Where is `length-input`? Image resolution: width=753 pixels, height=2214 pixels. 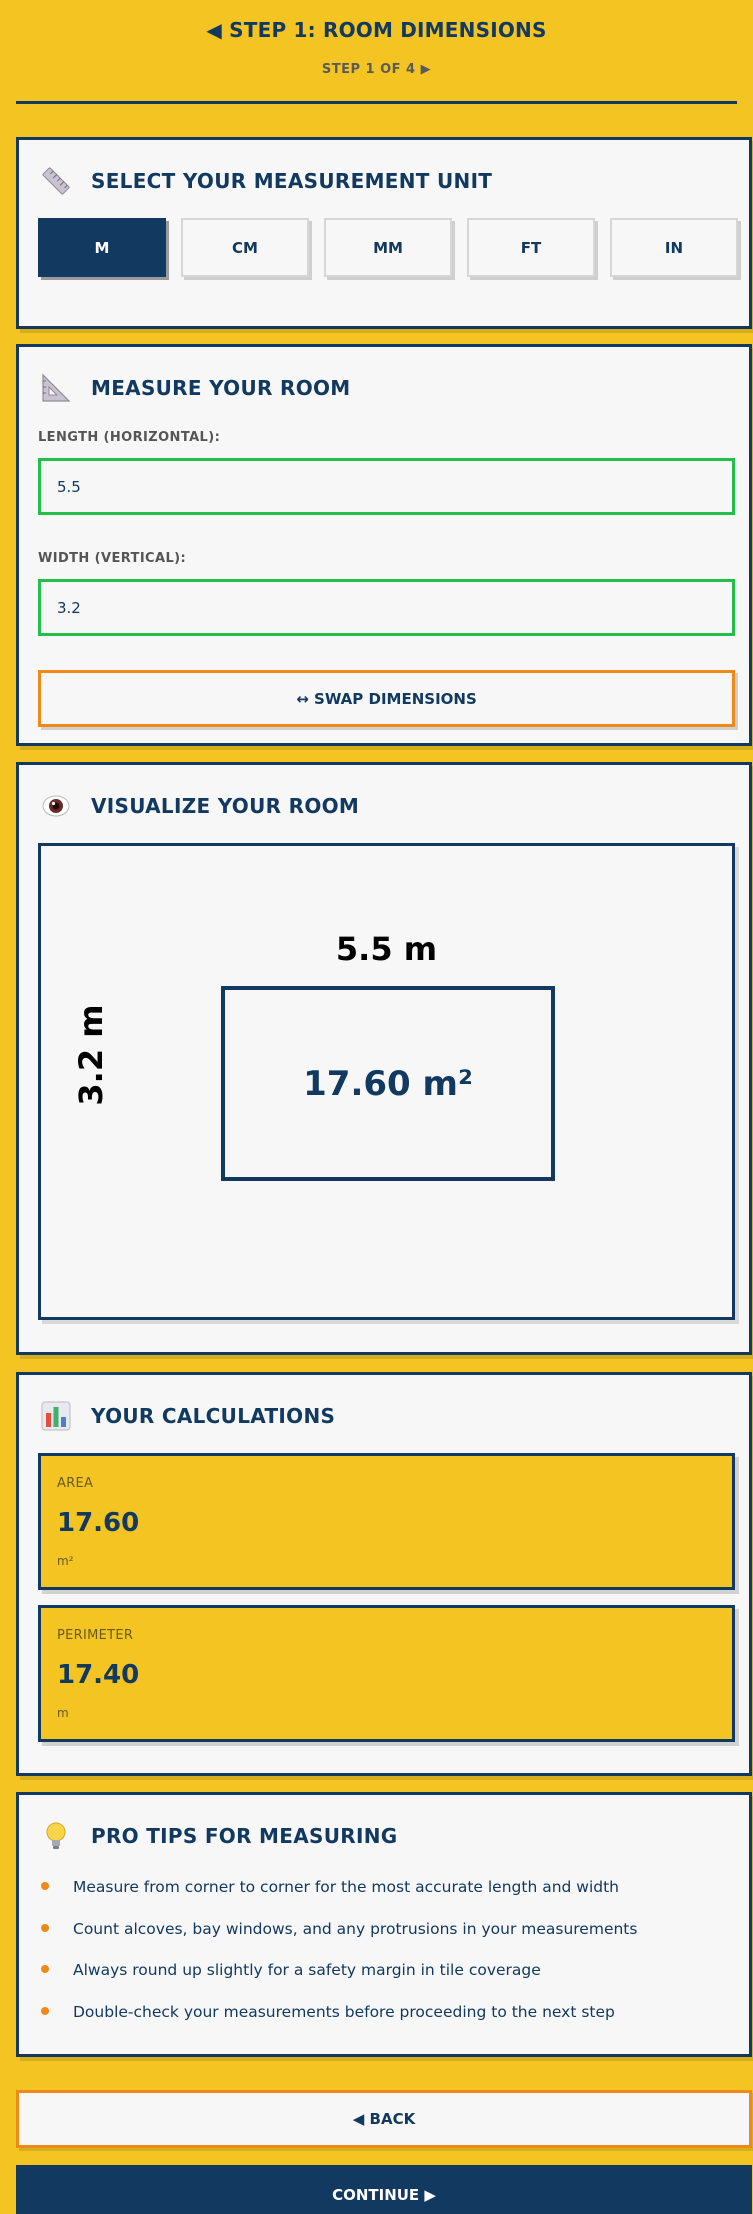
length-input is located at coordinates (386, 486).